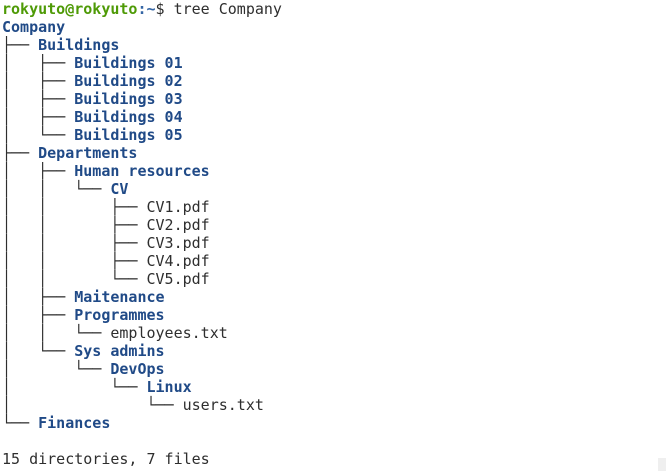 The width and height of the screenshot is (667, 471). Describe the element at coordinates (178, 243) in the screenshot. I see `file-name: CV3.pdf` at that location.